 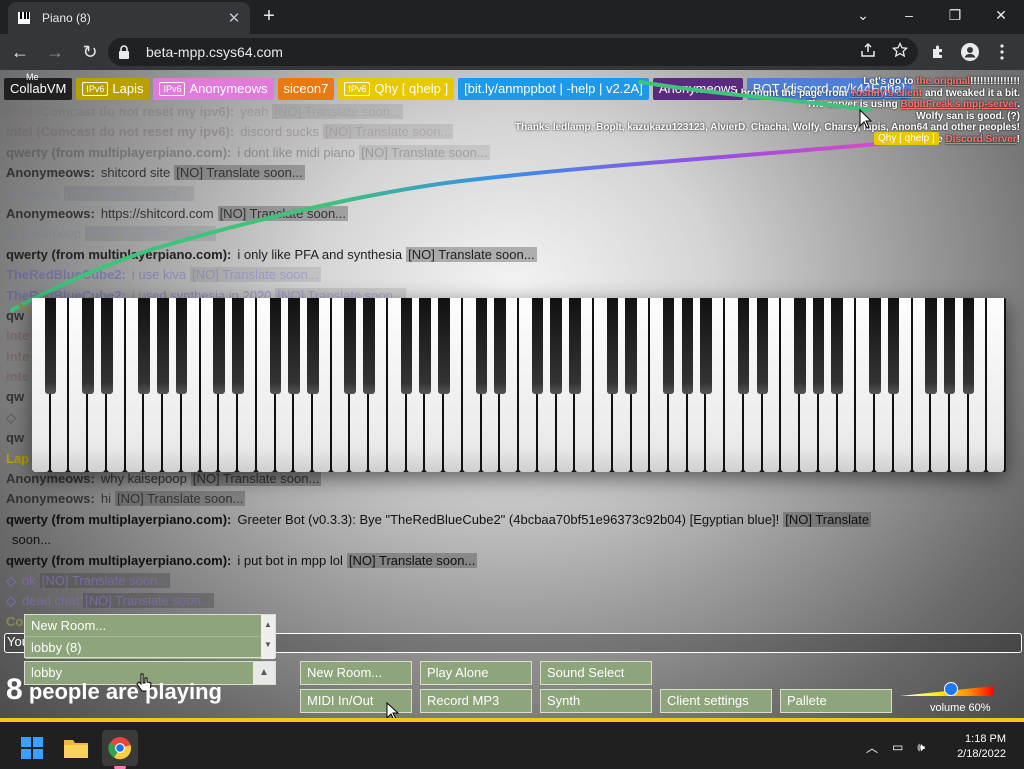 What do you see at coordinates (868, 51) in the screenshot?
I see `share-icon` at bounding box center [868, 51].